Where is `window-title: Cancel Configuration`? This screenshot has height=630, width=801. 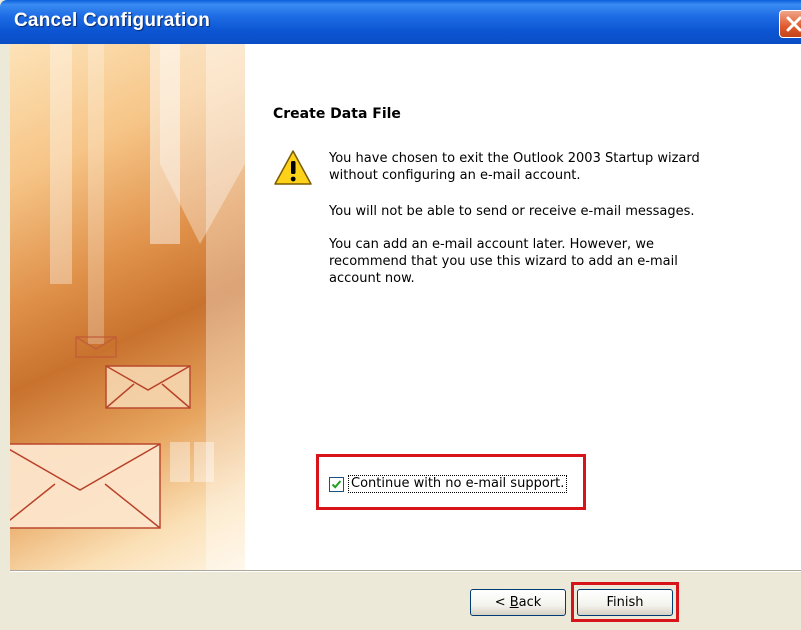 window-title: Cancel Configuration is located at coordinates (112, 20).